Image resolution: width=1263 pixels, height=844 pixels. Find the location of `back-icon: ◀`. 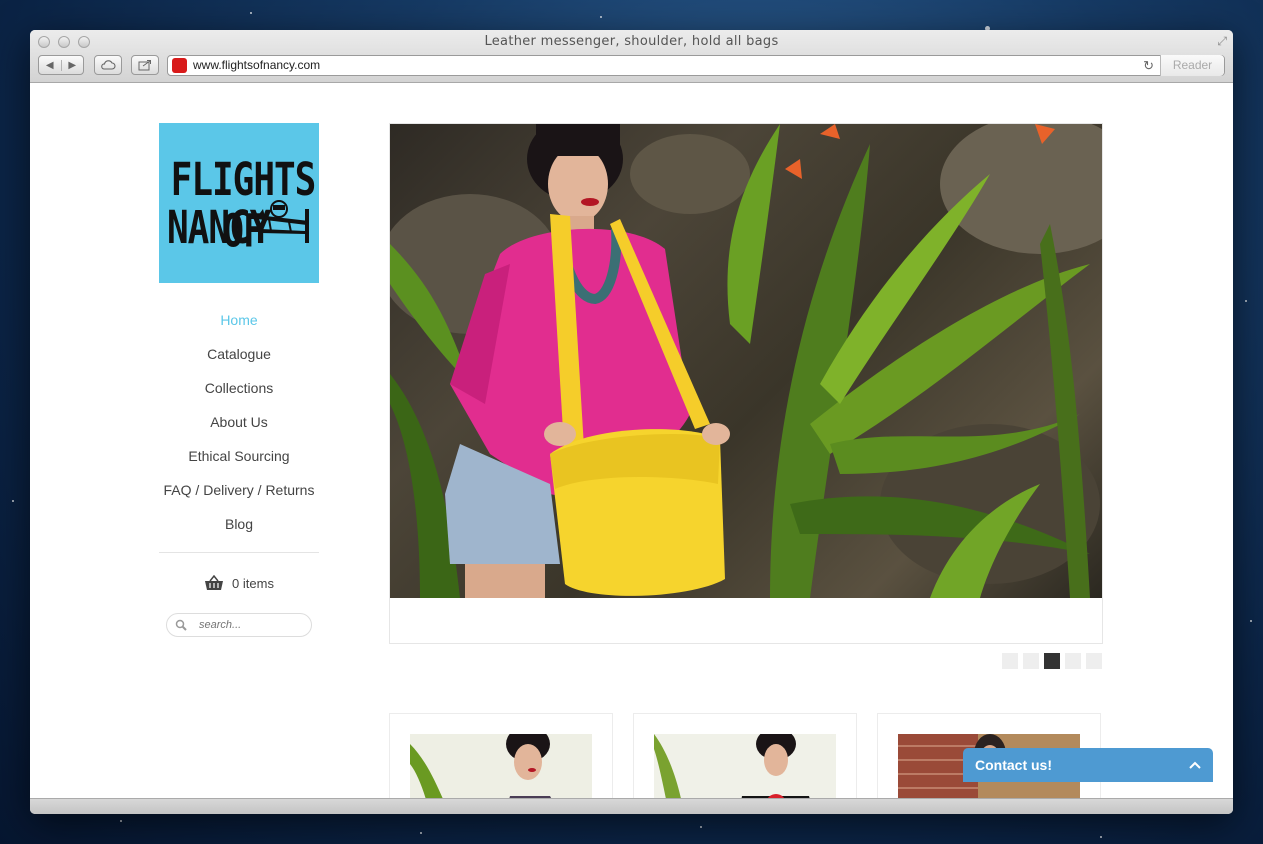

back-icon: ◀ is located at coordinates (50, 65).